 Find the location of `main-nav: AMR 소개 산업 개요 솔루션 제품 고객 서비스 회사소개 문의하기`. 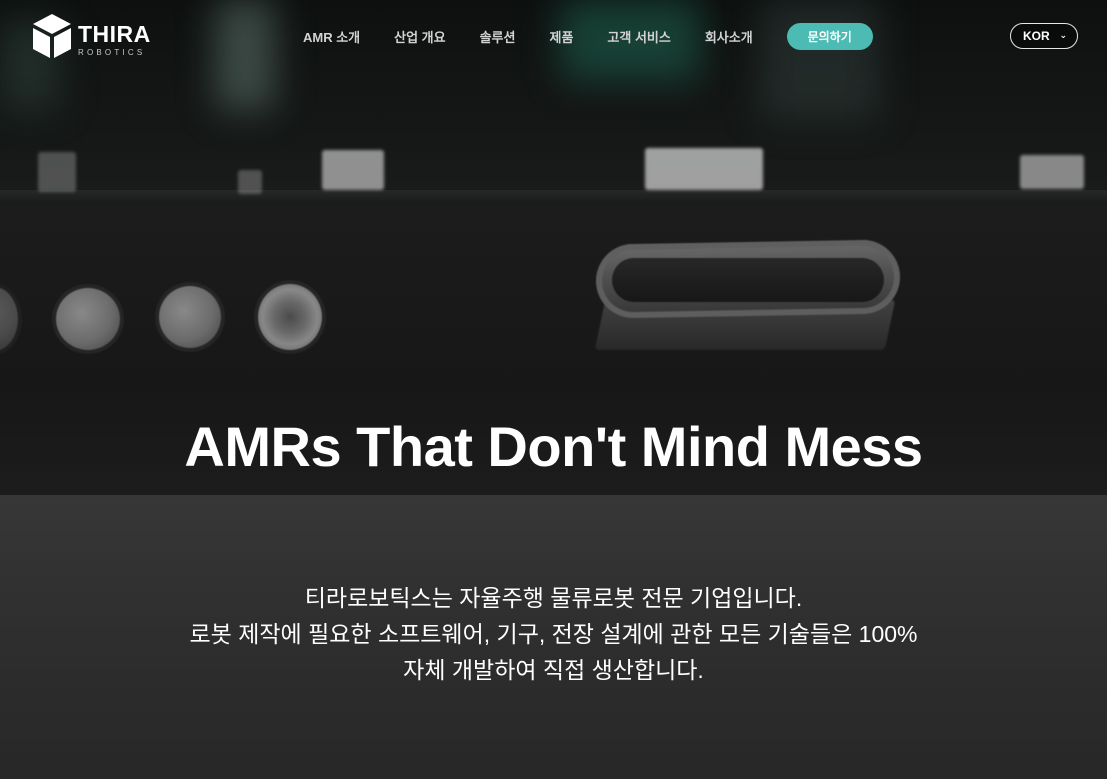

main-nav: AMR 소개 산업 개요 솔루션 제품 고객 서비스 회사소개 문의하기 is located at coordinates (579, 36).